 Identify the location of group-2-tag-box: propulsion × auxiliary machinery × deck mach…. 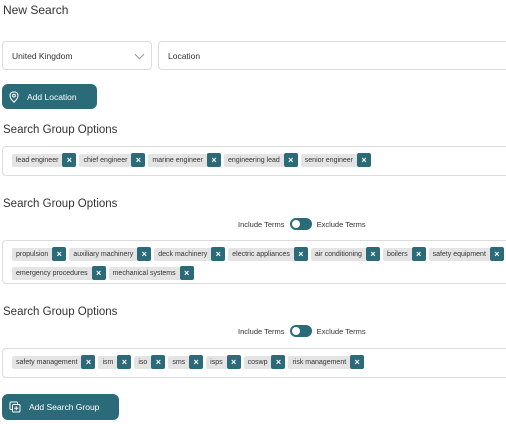
(254, 262).